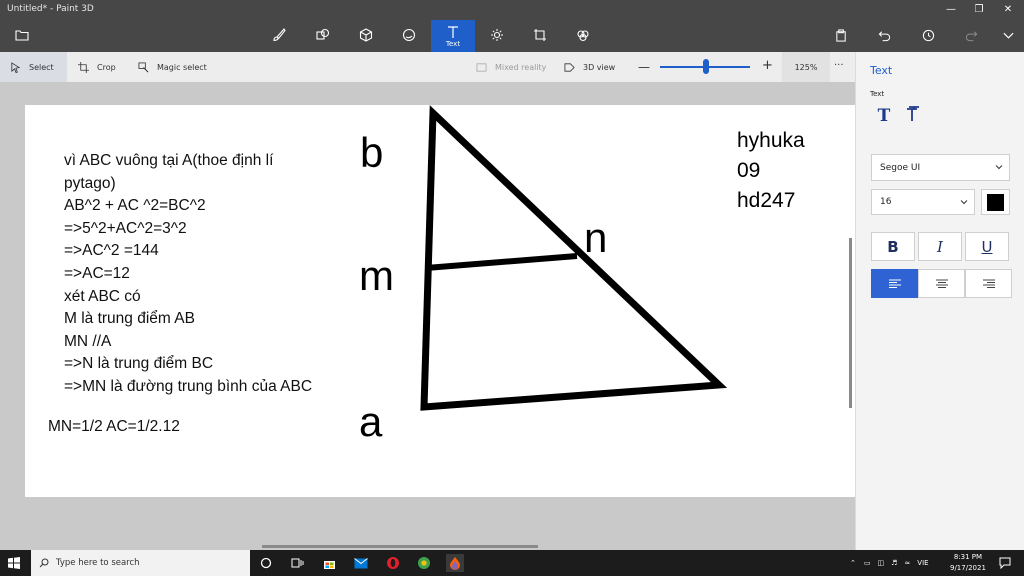  Describe the element at coordinates (894, 563) in the screenshot. I see `volume-icon: ♬` at that location.